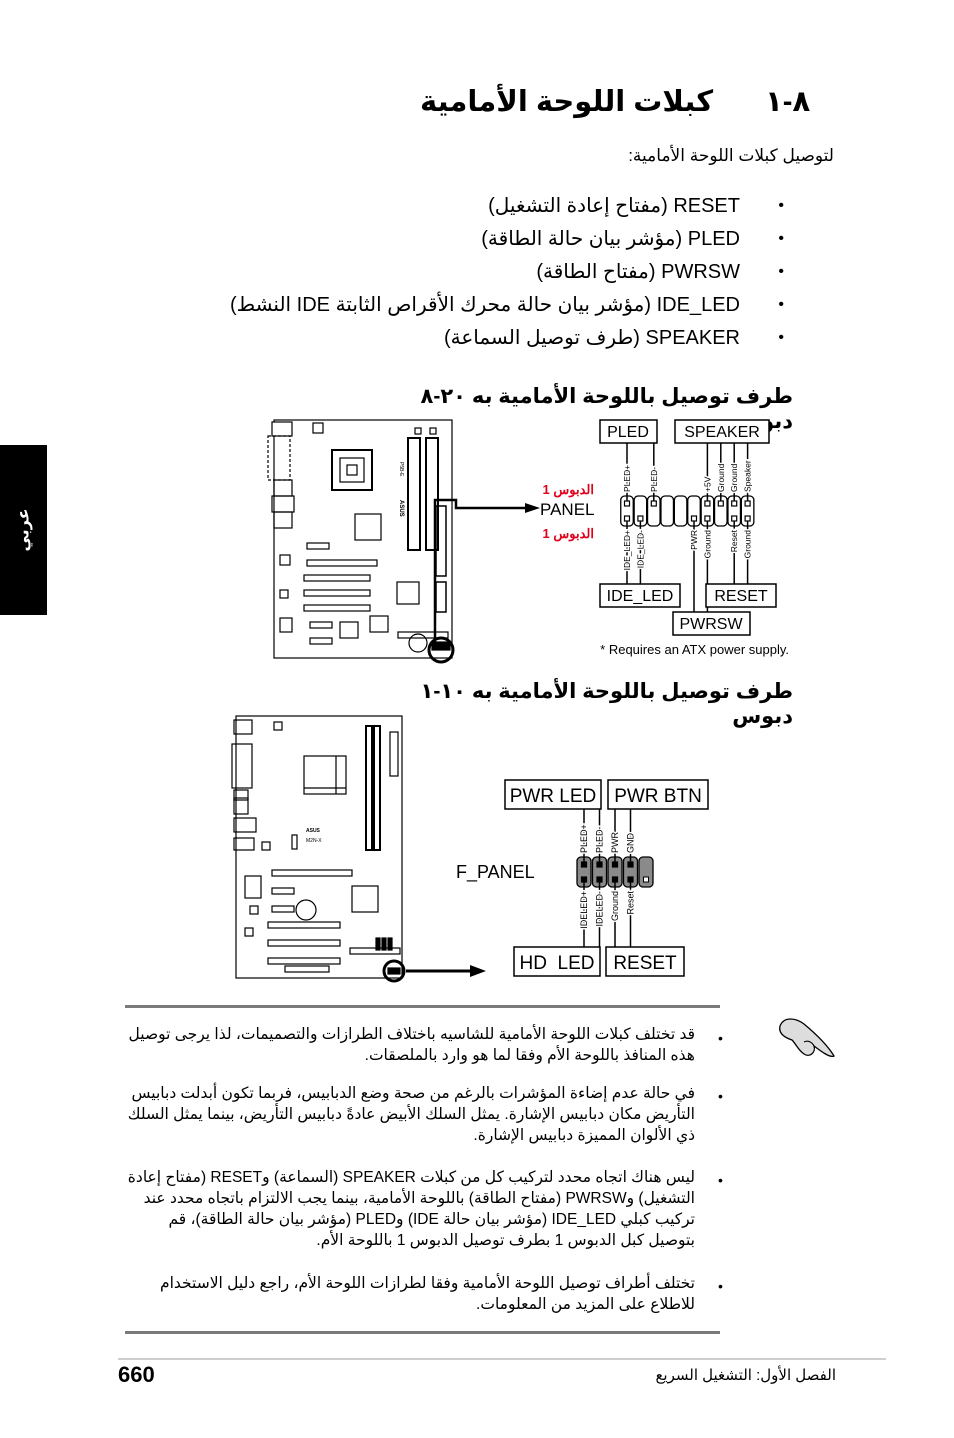 The height and width of the screenshot is (1438, 954). I want to click on connector-code: SPEAKER, so click(692, 338).